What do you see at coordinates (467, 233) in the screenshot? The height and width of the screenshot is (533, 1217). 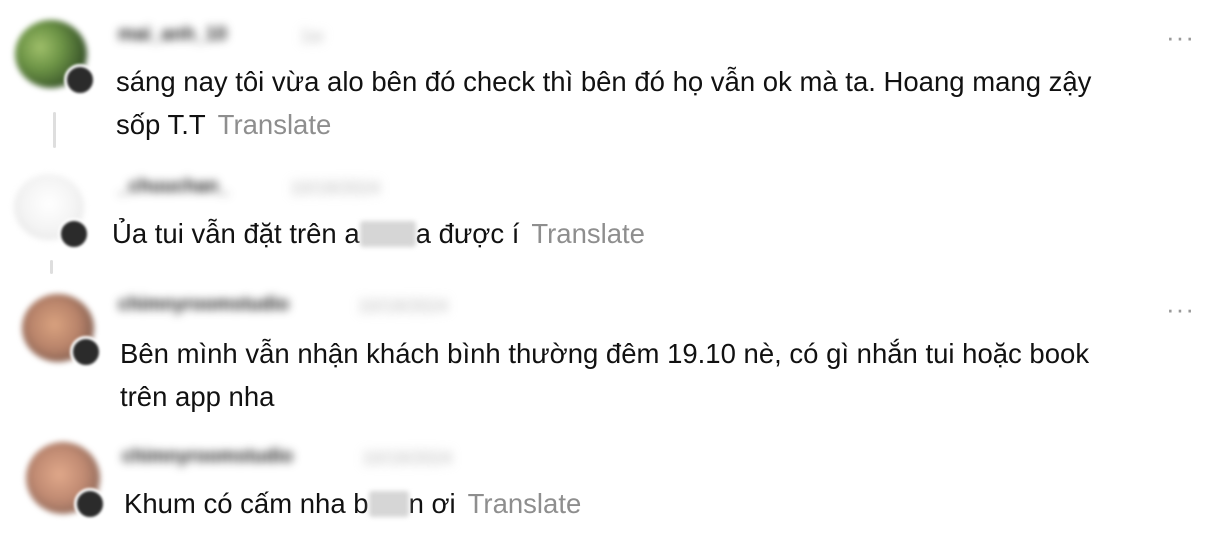 I see `comment-text-after: a được í` at bounding box center [467, 233].